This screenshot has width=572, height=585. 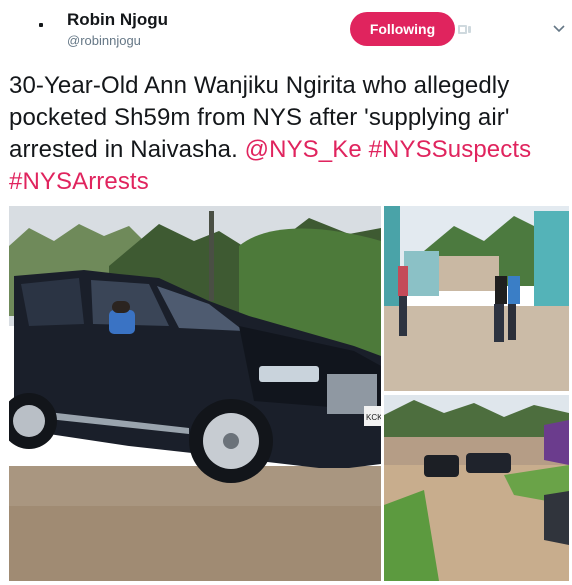 I want to click on avatar, so click(x=36, y=30).